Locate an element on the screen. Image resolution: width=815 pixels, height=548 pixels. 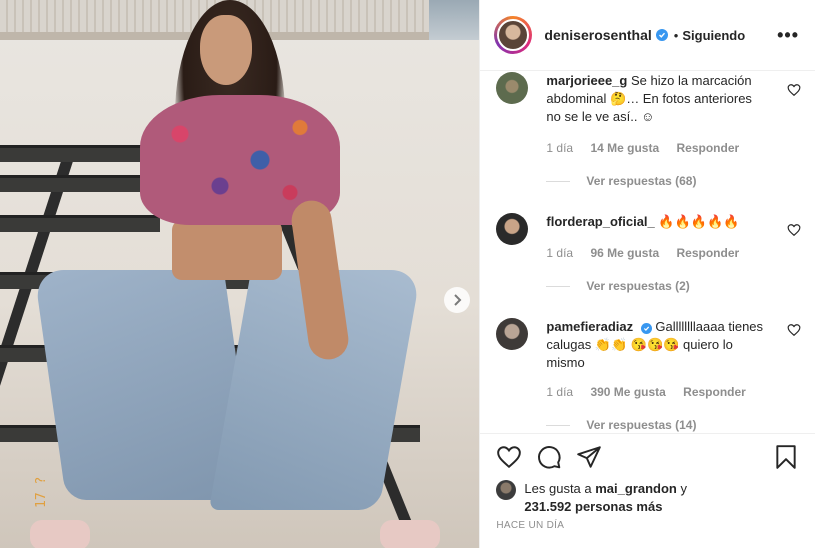
view-replies: Ver respuestas (14) is located at coordinates (621, 425).